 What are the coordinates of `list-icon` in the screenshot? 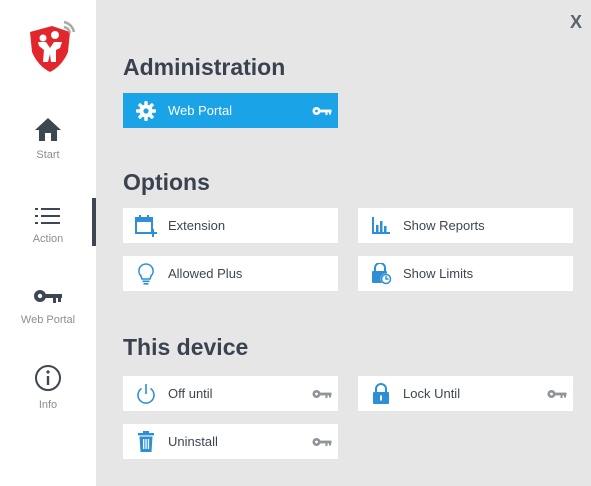 It's located at (48, 217).